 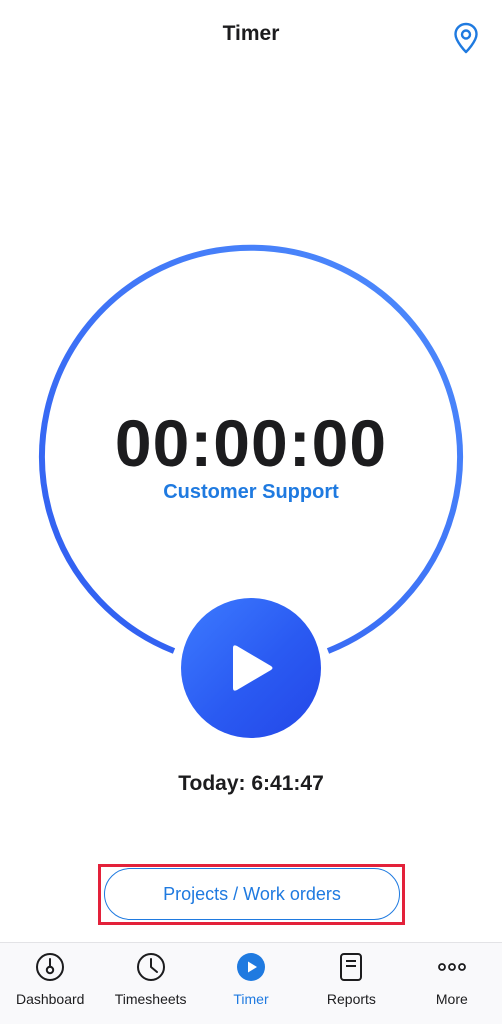 What do you see at coordinates (251, 967) in the screenshot?
I see `play-circle-icon` at bounding box center [251, 967].